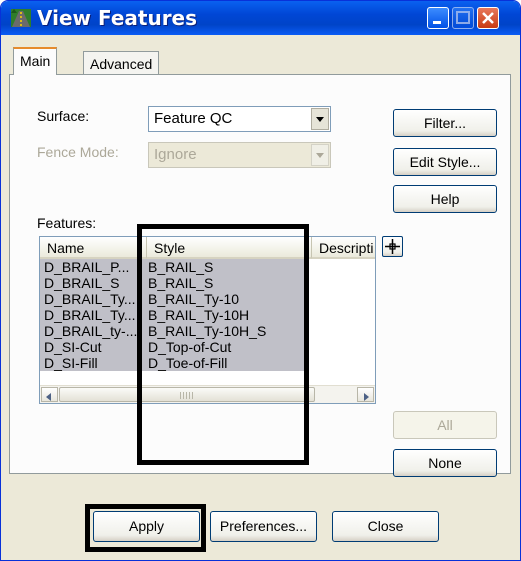  Describe the element at coordinates (239, 155) in the screenshot. I see `fence-mode-dropdown: Ignore` at that location.